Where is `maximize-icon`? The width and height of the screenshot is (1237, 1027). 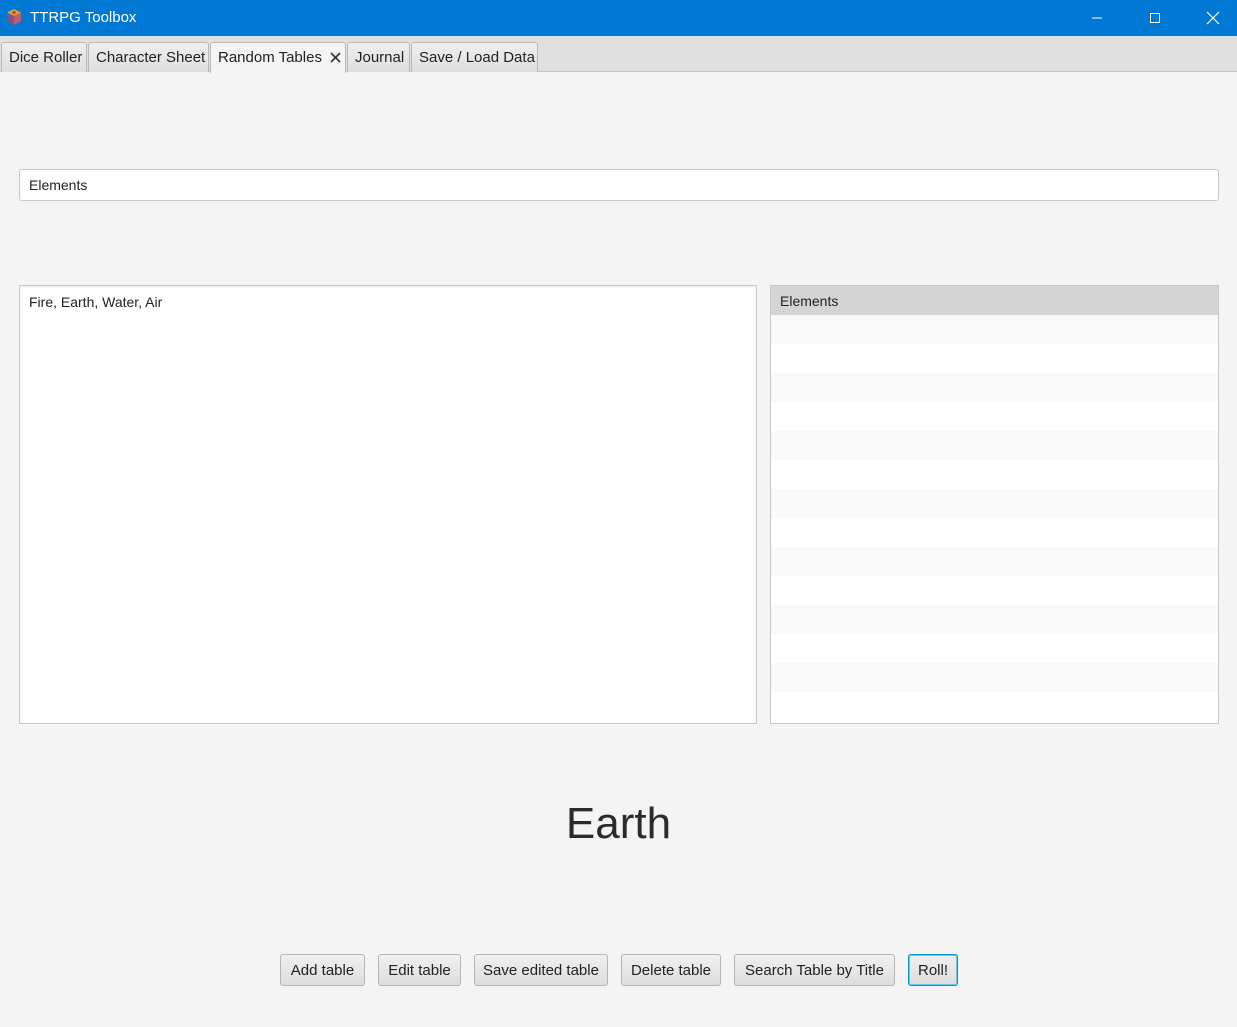
maximize-icon is located at coordinates (1155, 18).